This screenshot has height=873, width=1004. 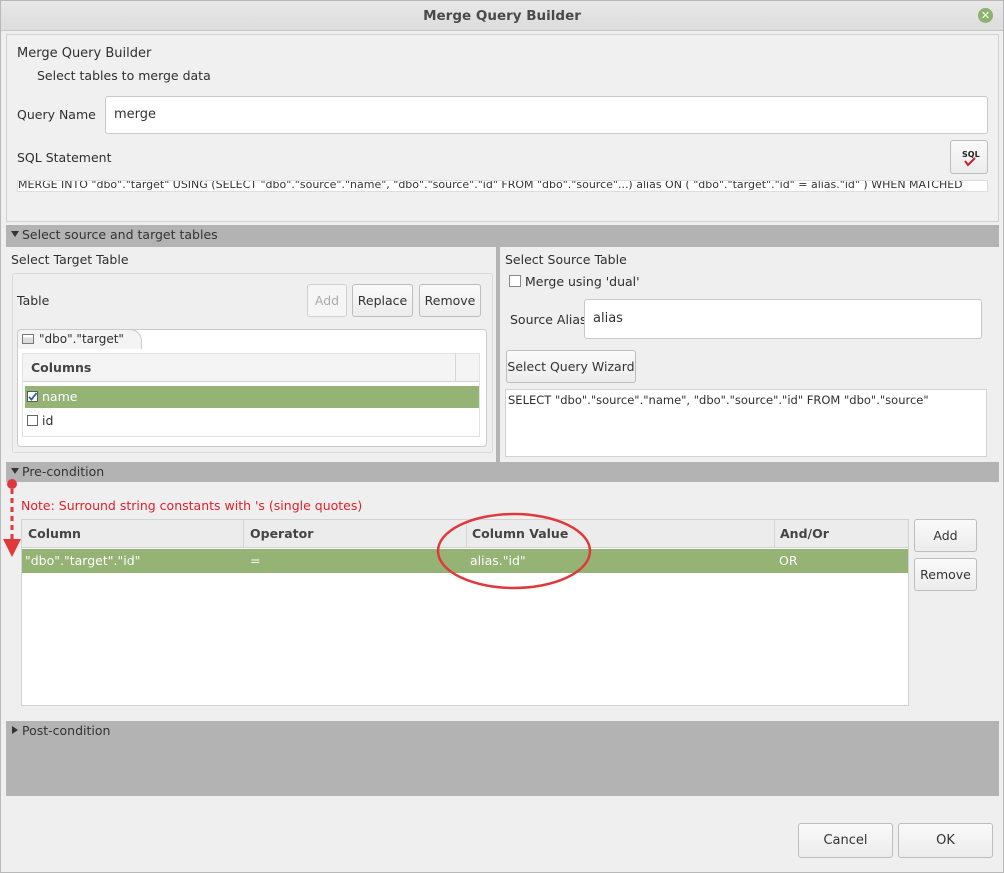 I want to click on ok-button: OK, so click(x=945, y=840).